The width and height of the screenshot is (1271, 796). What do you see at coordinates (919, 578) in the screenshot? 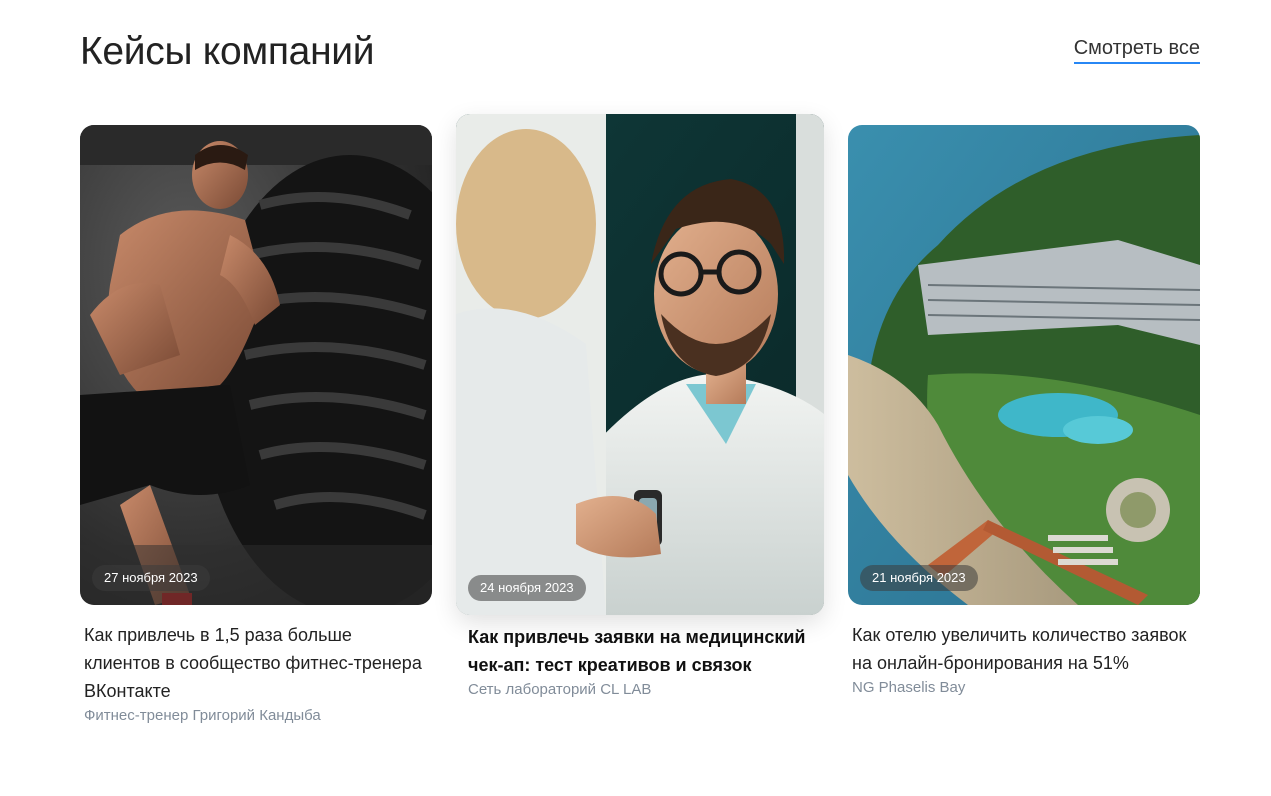
I see `date-badge: 21 ноября 2023` at bounding box center [919, 578].